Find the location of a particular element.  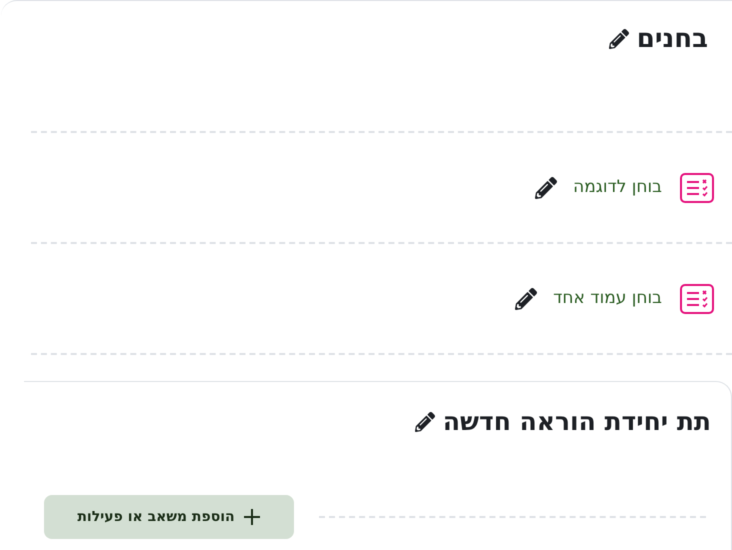

activity-link: בוחן לדוגמה is located at coordinates (617, 187).